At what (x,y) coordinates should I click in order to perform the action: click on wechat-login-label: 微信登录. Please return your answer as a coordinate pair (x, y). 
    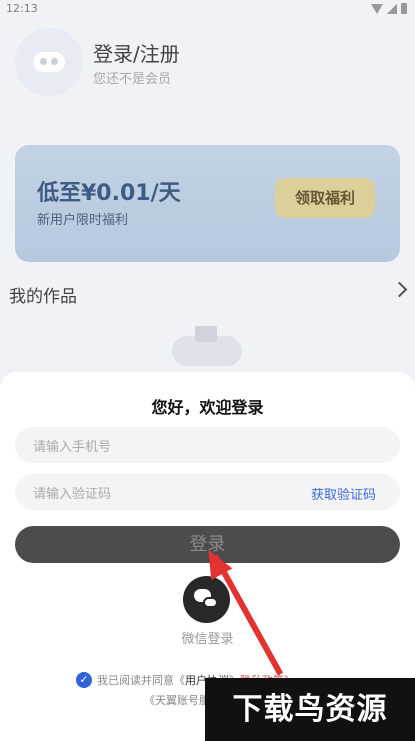
    Looking at the image, I should click on (207, 639).